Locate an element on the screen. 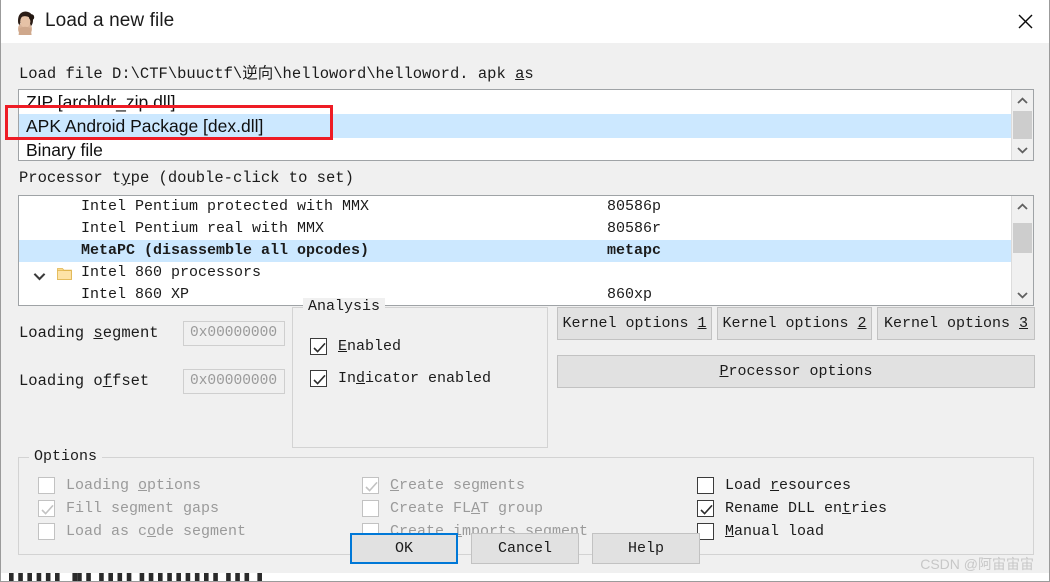 The image size is (1050, 582). processor-row-metapc: MetaPC (disassemble all opcodes) metapc is located at coordinates (526, 251).